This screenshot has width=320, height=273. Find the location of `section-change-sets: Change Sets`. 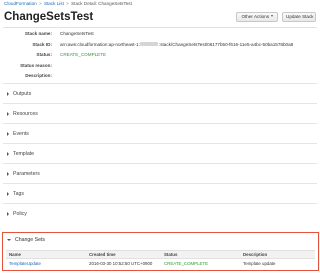

section-change-sets: Change Sets is located at coordinates (26, 240).